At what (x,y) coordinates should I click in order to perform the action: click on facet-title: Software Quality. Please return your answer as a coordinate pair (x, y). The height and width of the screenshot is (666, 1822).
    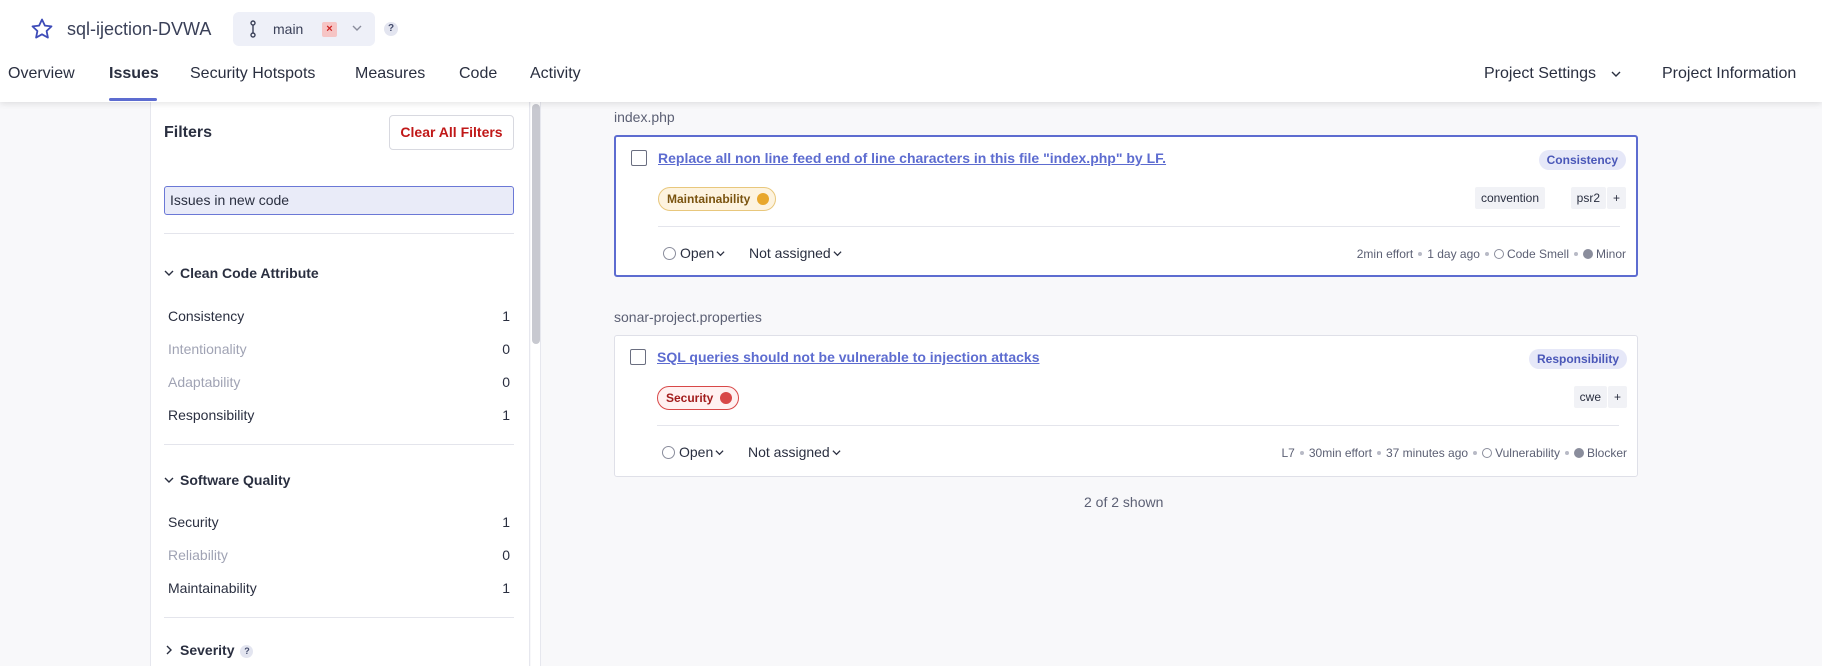
    Looking at the image, I should click on (235, 480).